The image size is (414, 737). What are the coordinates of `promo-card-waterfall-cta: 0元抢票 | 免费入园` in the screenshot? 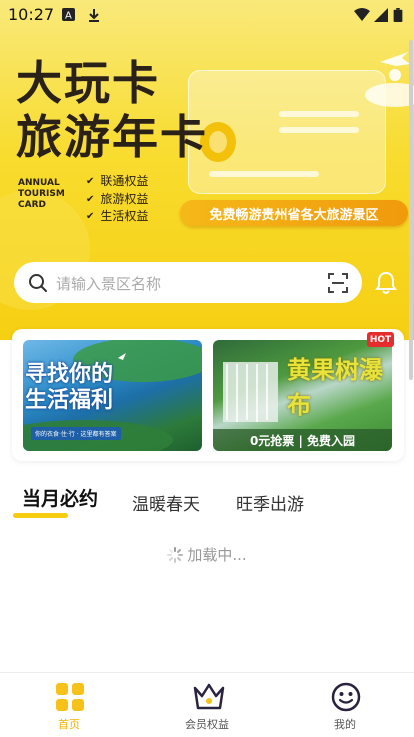 It's located at (302, 440).